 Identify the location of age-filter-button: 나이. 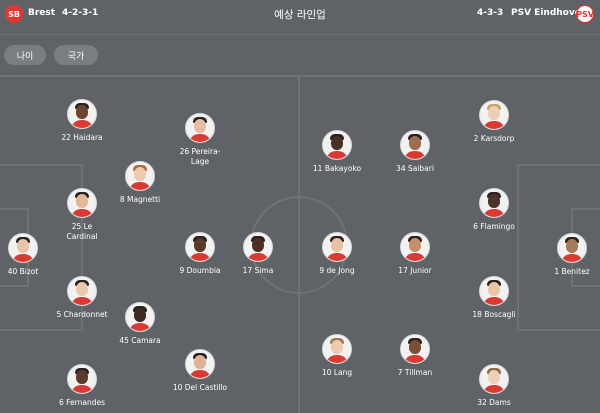
(25, 55).